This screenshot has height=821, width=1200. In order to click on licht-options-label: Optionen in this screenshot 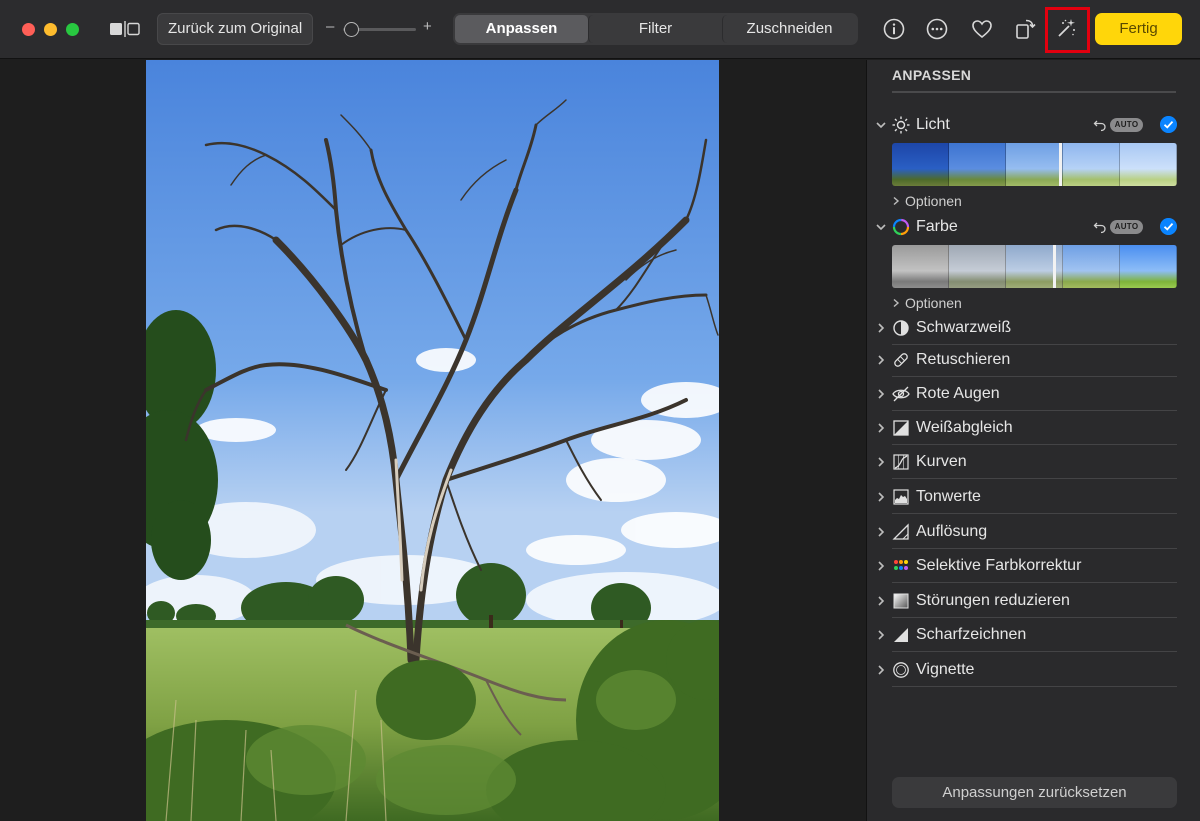, I will do `click(933, 201)`.